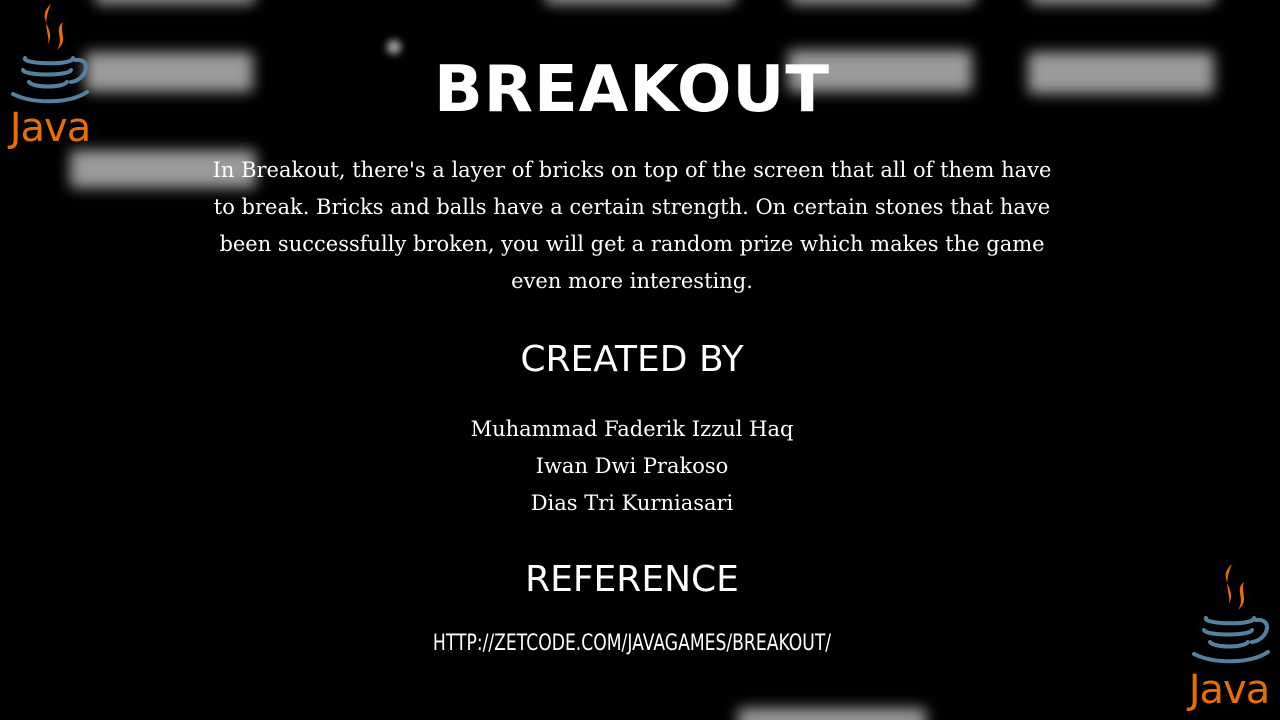 This screenshot has width=1280, height=720. I want to click on reference-link: HTTP://ZETCODE.COM/JAVAGAMES/BREAKOUT/, so click(632, 644).